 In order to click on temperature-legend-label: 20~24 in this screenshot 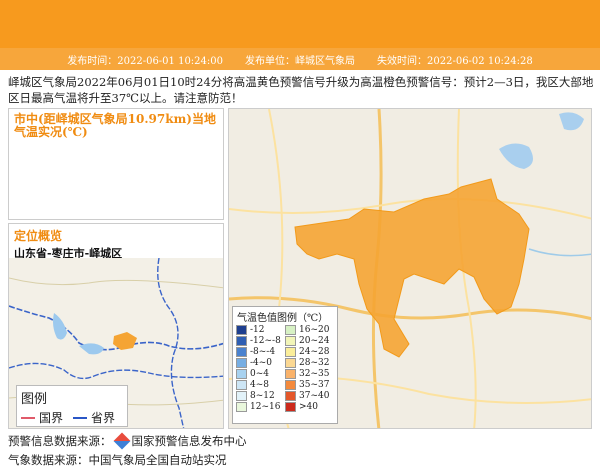, I will do `click(314, 341)`.